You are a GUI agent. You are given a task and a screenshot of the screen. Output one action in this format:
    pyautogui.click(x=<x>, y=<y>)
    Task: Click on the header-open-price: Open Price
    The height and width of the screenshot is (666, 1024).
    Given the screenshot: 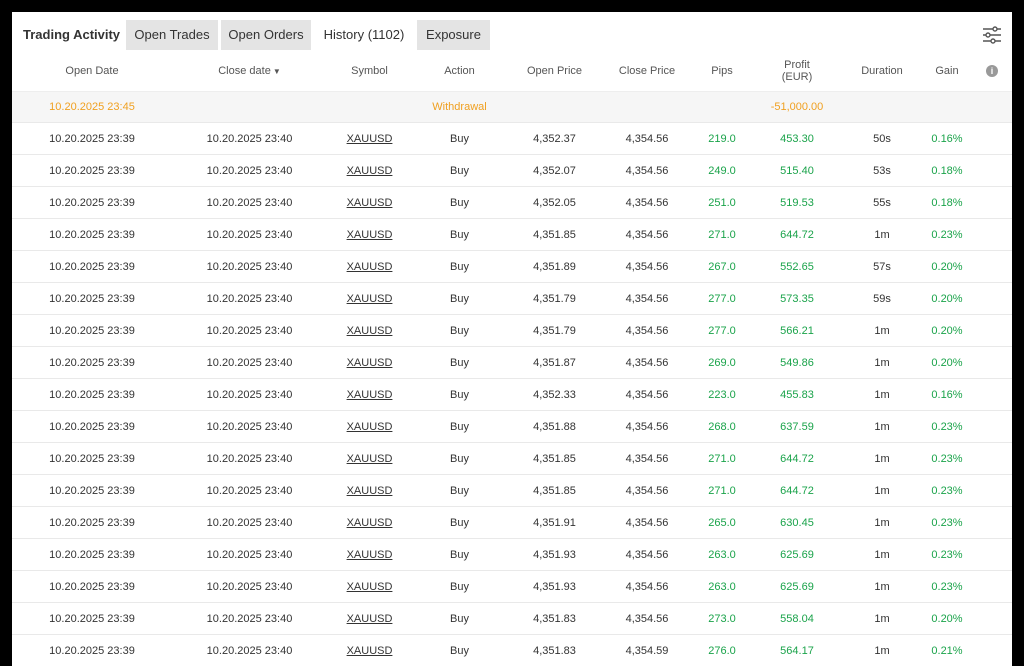 What is the action you would take?
    pyautogui.click(x=554, y=71)
    